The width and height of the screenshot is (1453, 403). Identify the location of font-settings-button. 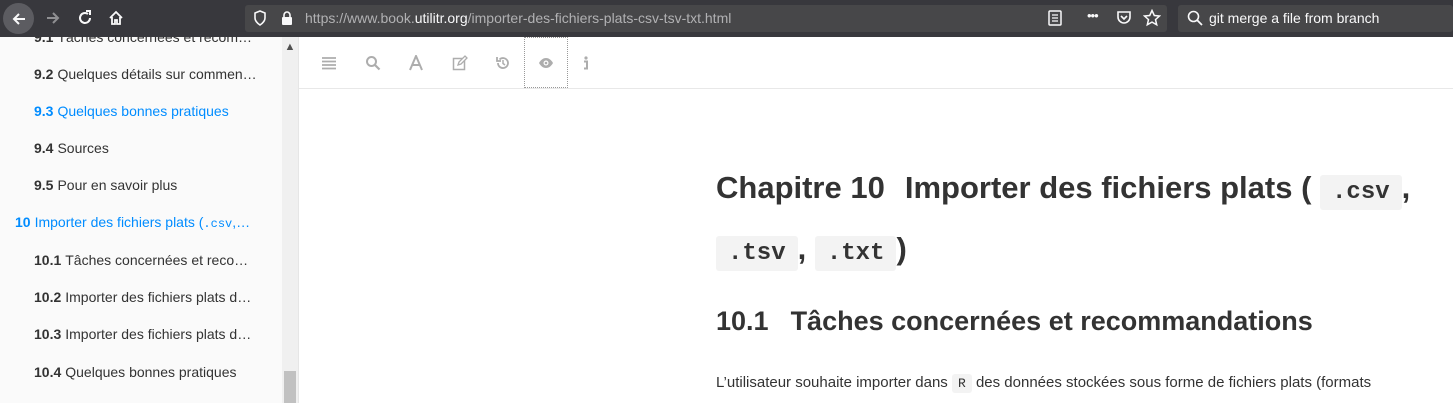
(416, 62).